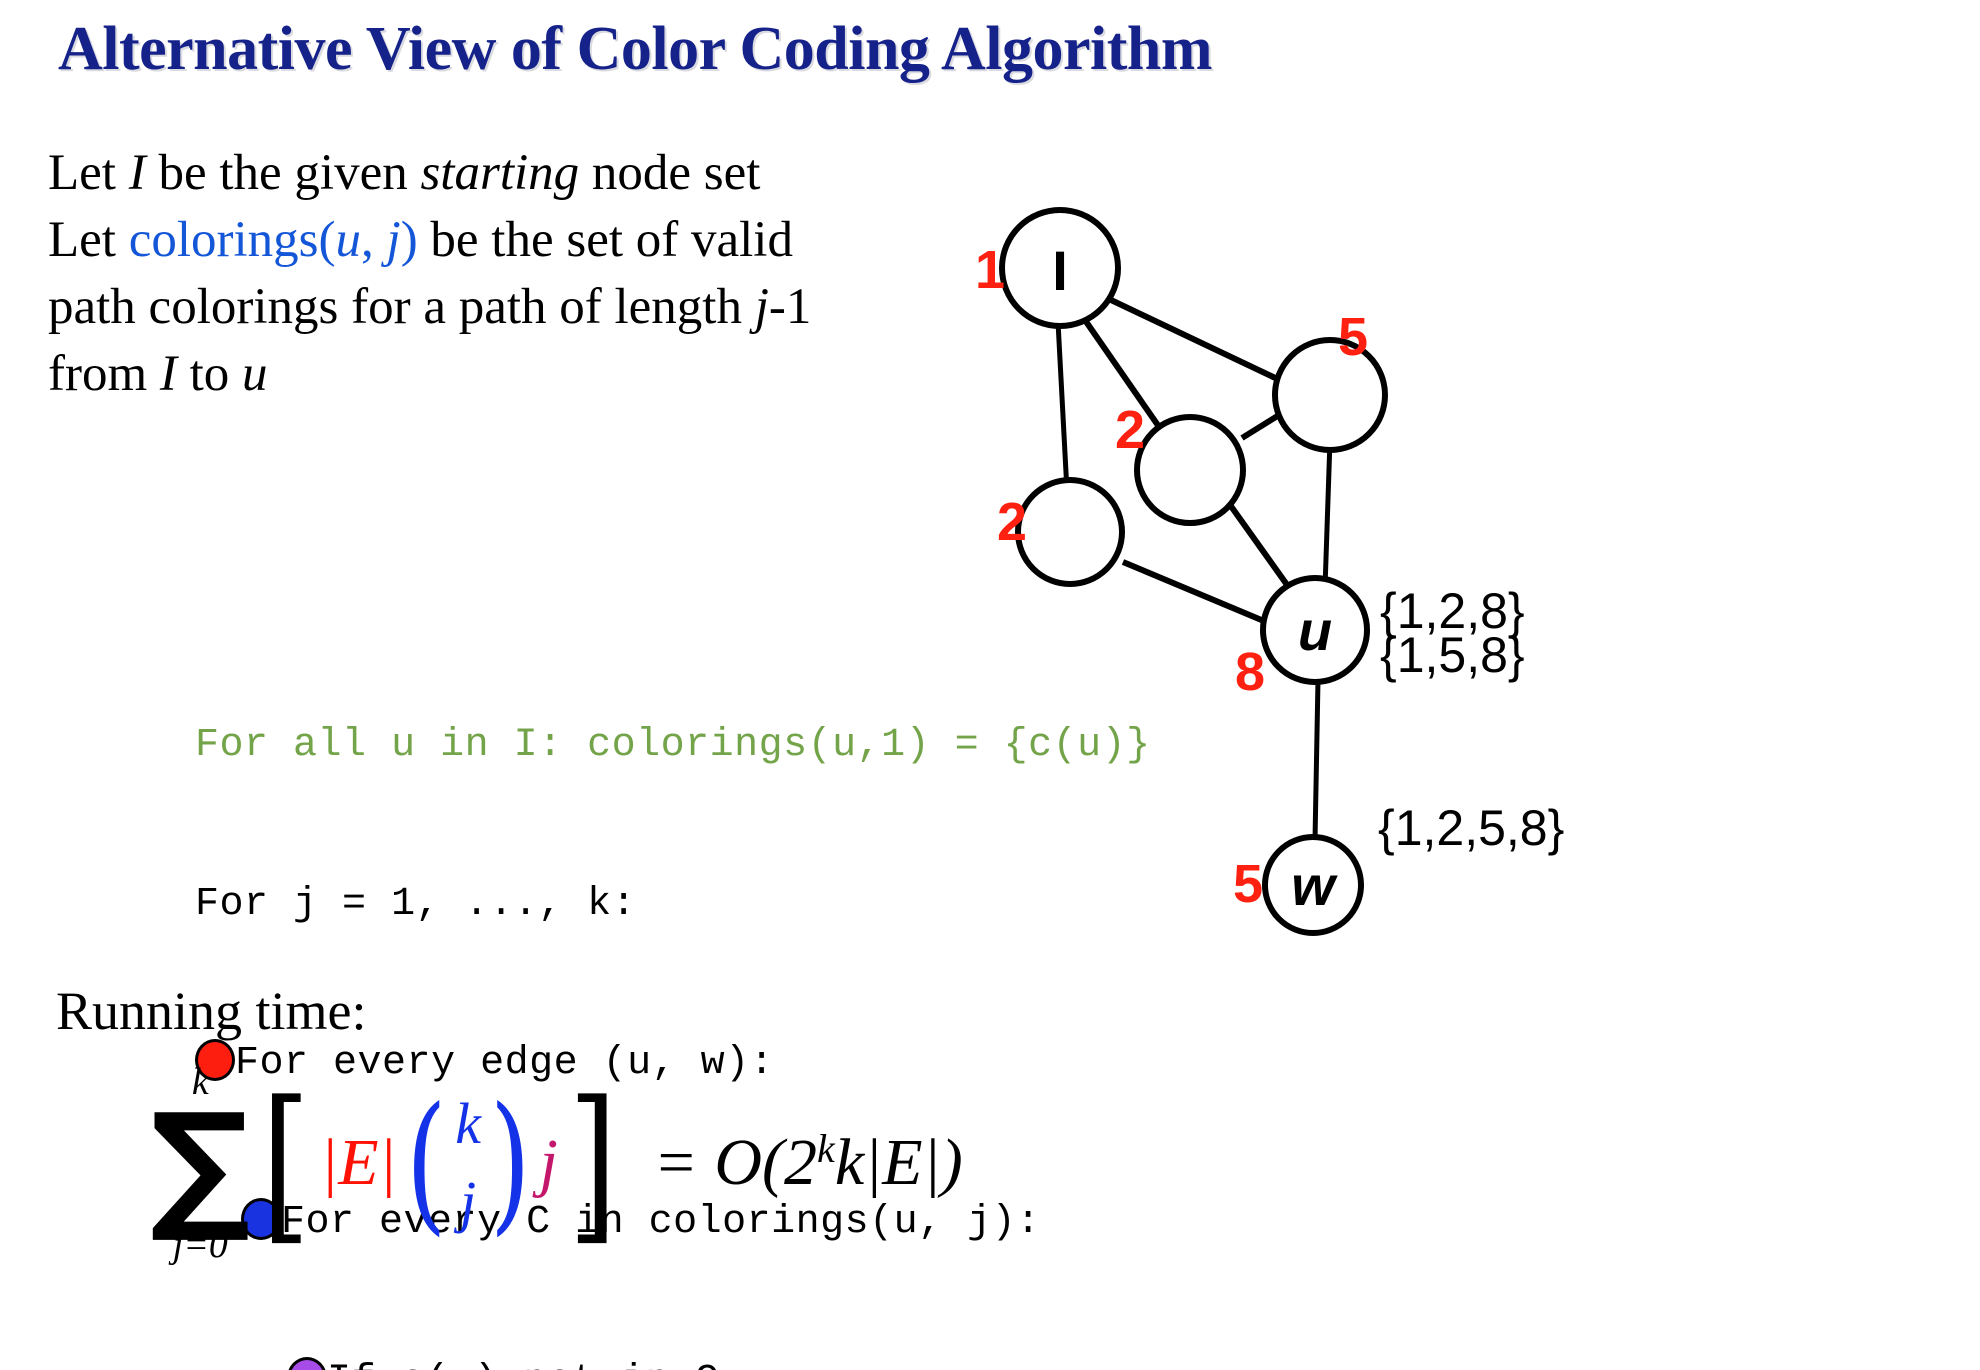 The image size is (1980, 1370). I want to click on prose-l1-b: be the given, so click(283, 173).